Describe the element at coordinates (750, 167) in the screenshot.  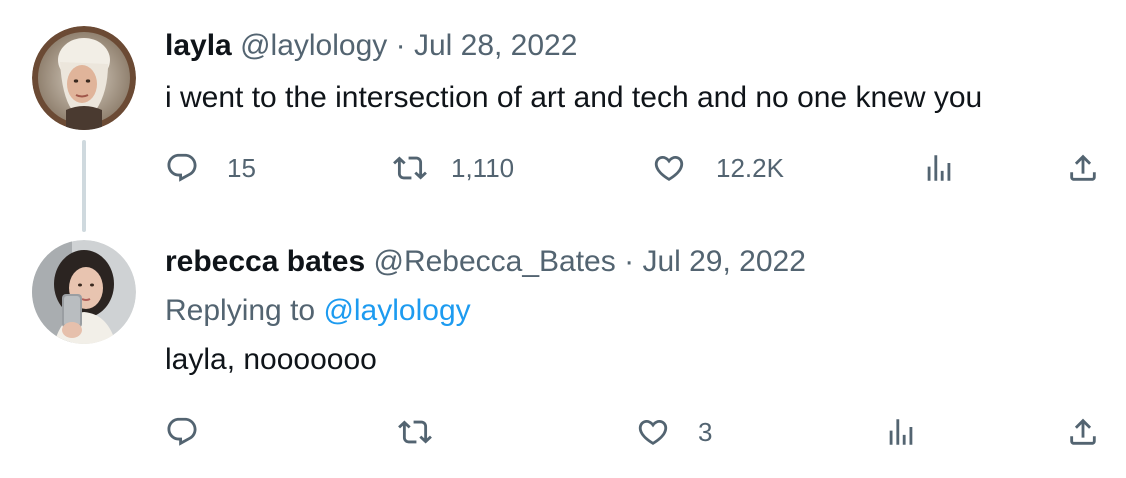
I see `like-count: 12.2K` at that location.